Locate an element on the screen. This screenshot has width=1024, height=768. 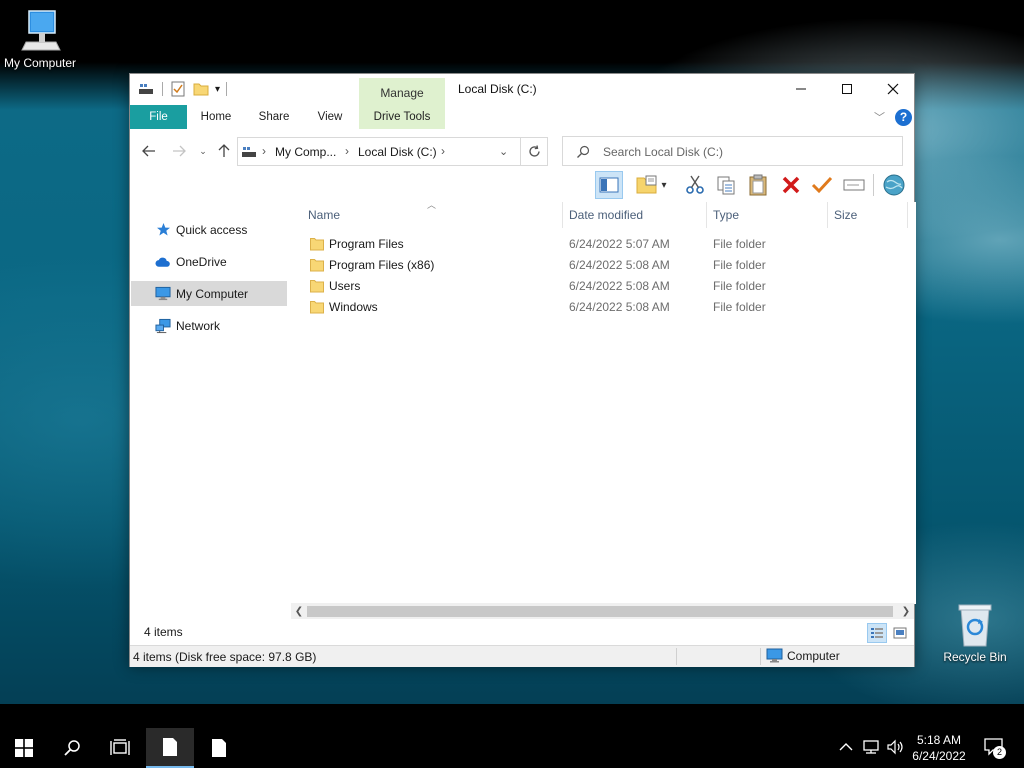
details-view-icon is located at coordinates (877, 633).